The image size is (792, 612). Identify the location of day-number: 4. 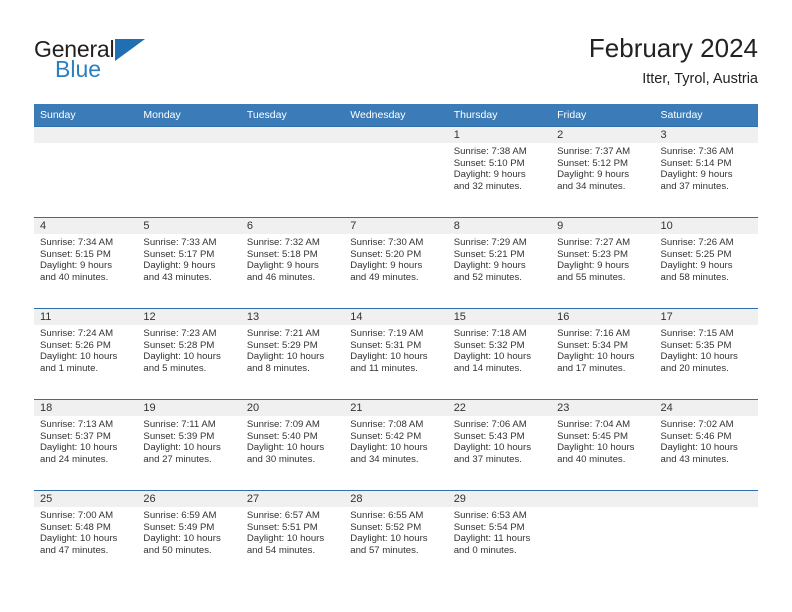
(86, 226).